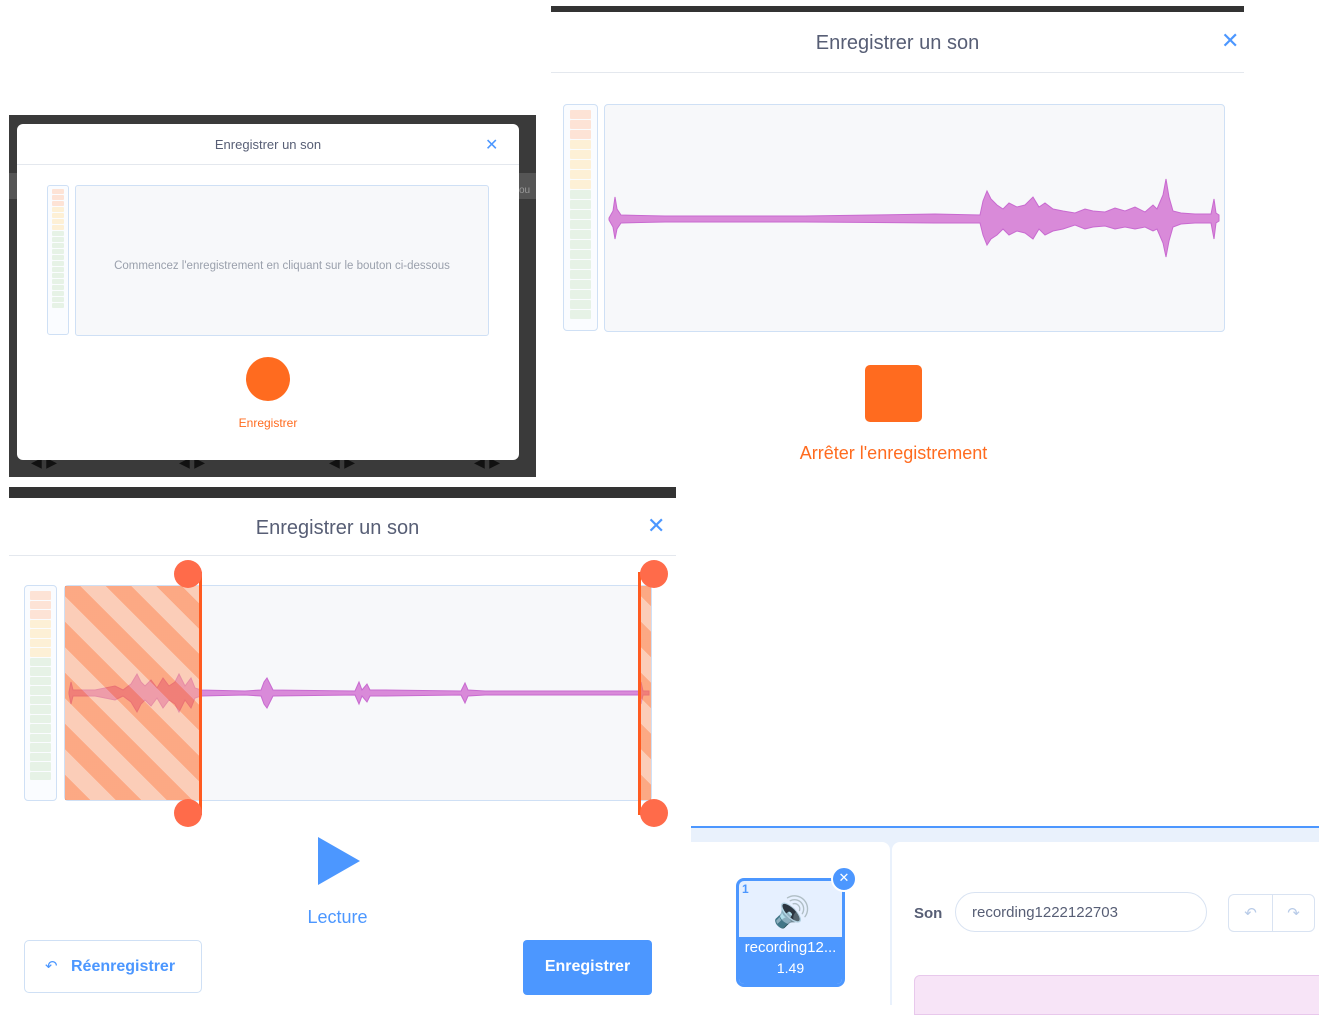  Describe the element at coordinates (1081, 912) in the screenshot. I see `sound-name-input` at that location.